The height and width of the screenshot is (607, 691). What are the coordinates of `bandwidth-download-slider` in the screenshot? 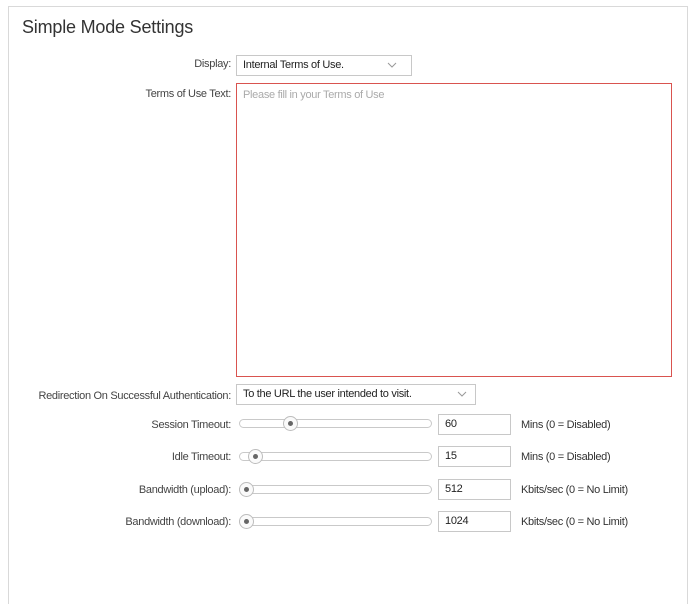 It's located at (335, 521).